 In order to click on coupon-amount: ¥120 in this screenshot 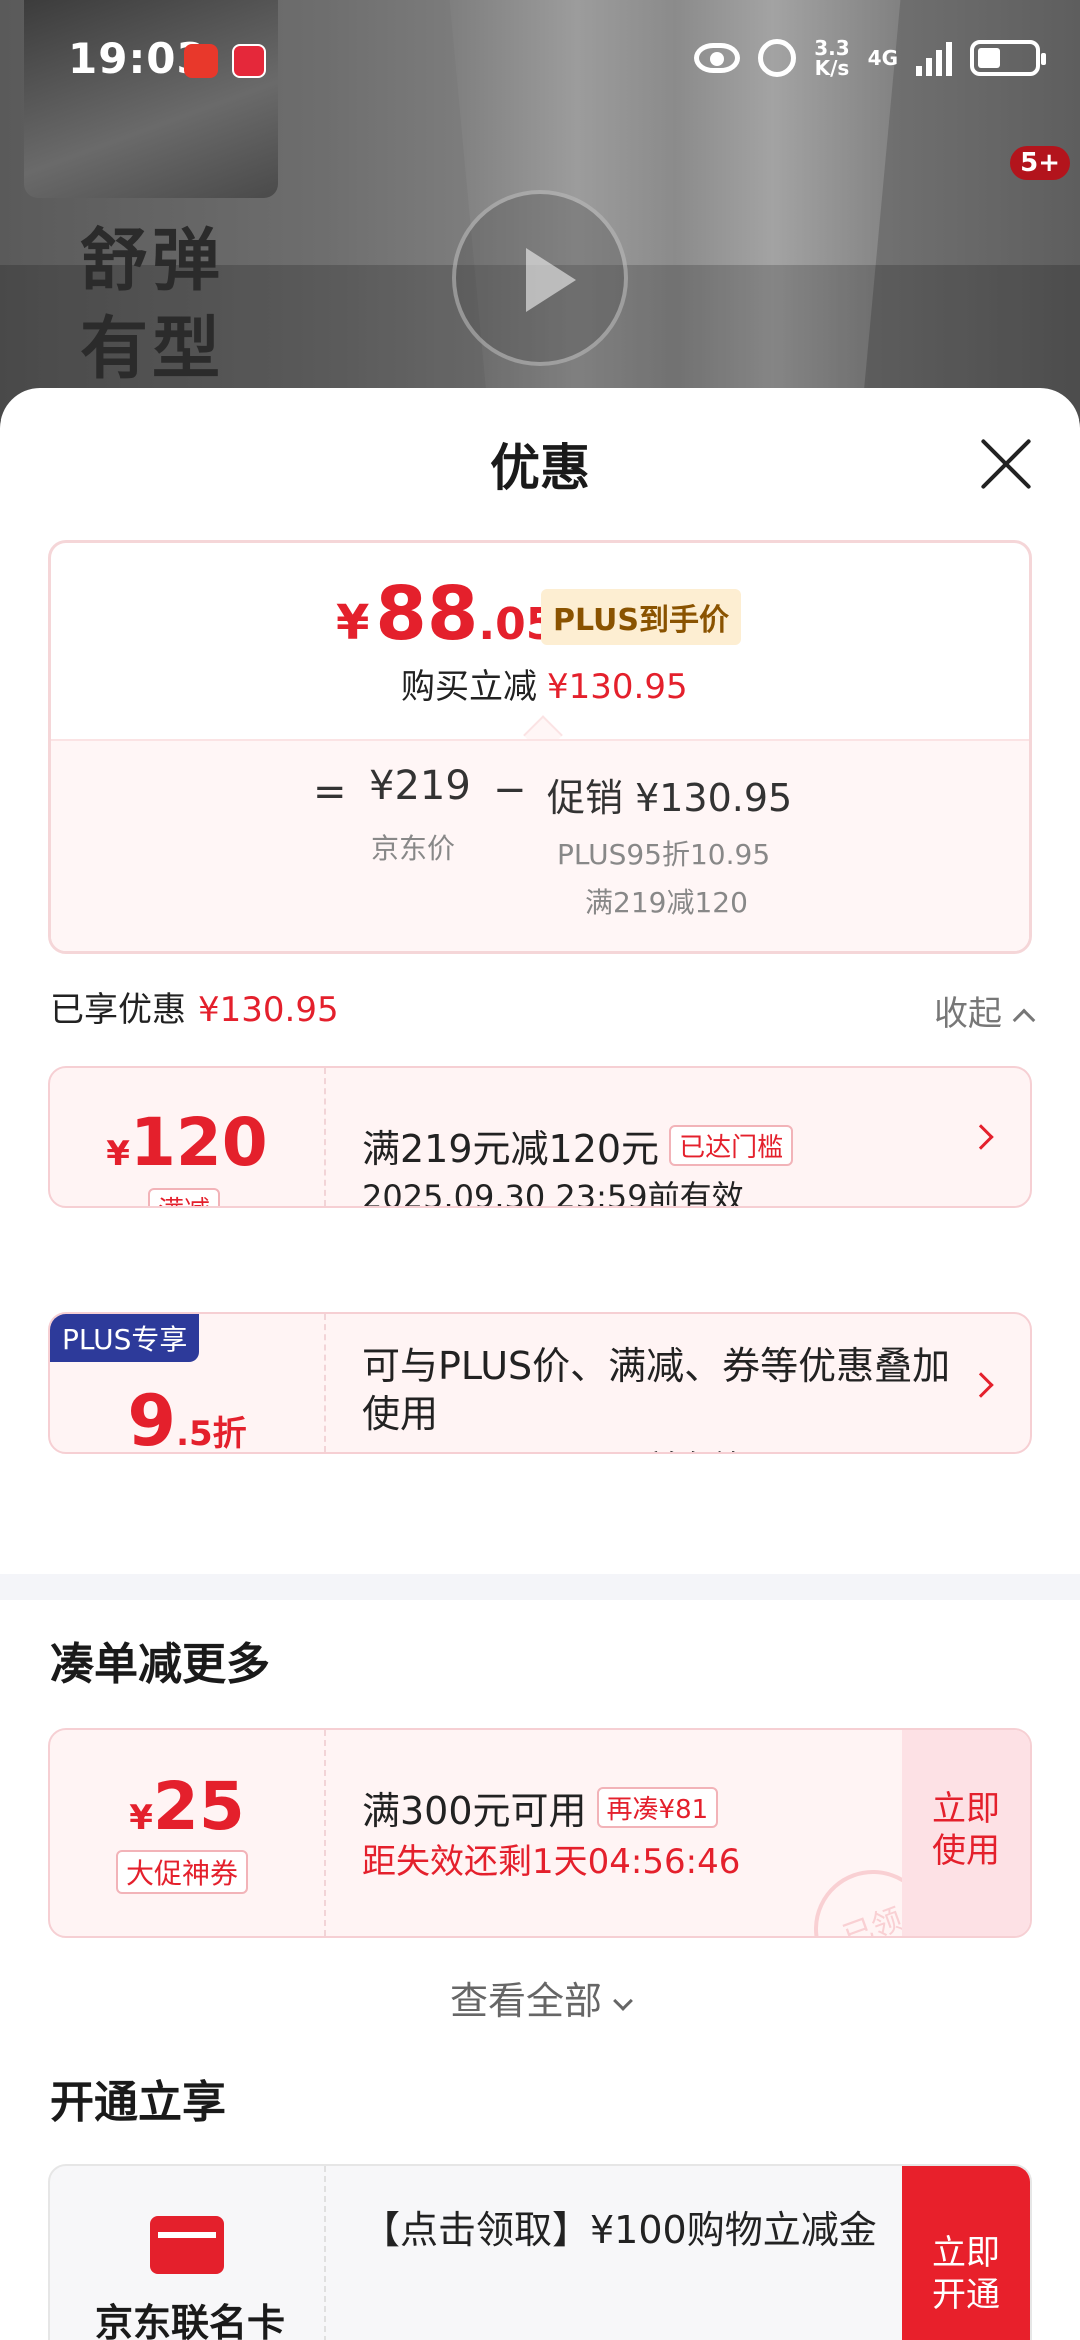, I will do `click(187, 1142)`.